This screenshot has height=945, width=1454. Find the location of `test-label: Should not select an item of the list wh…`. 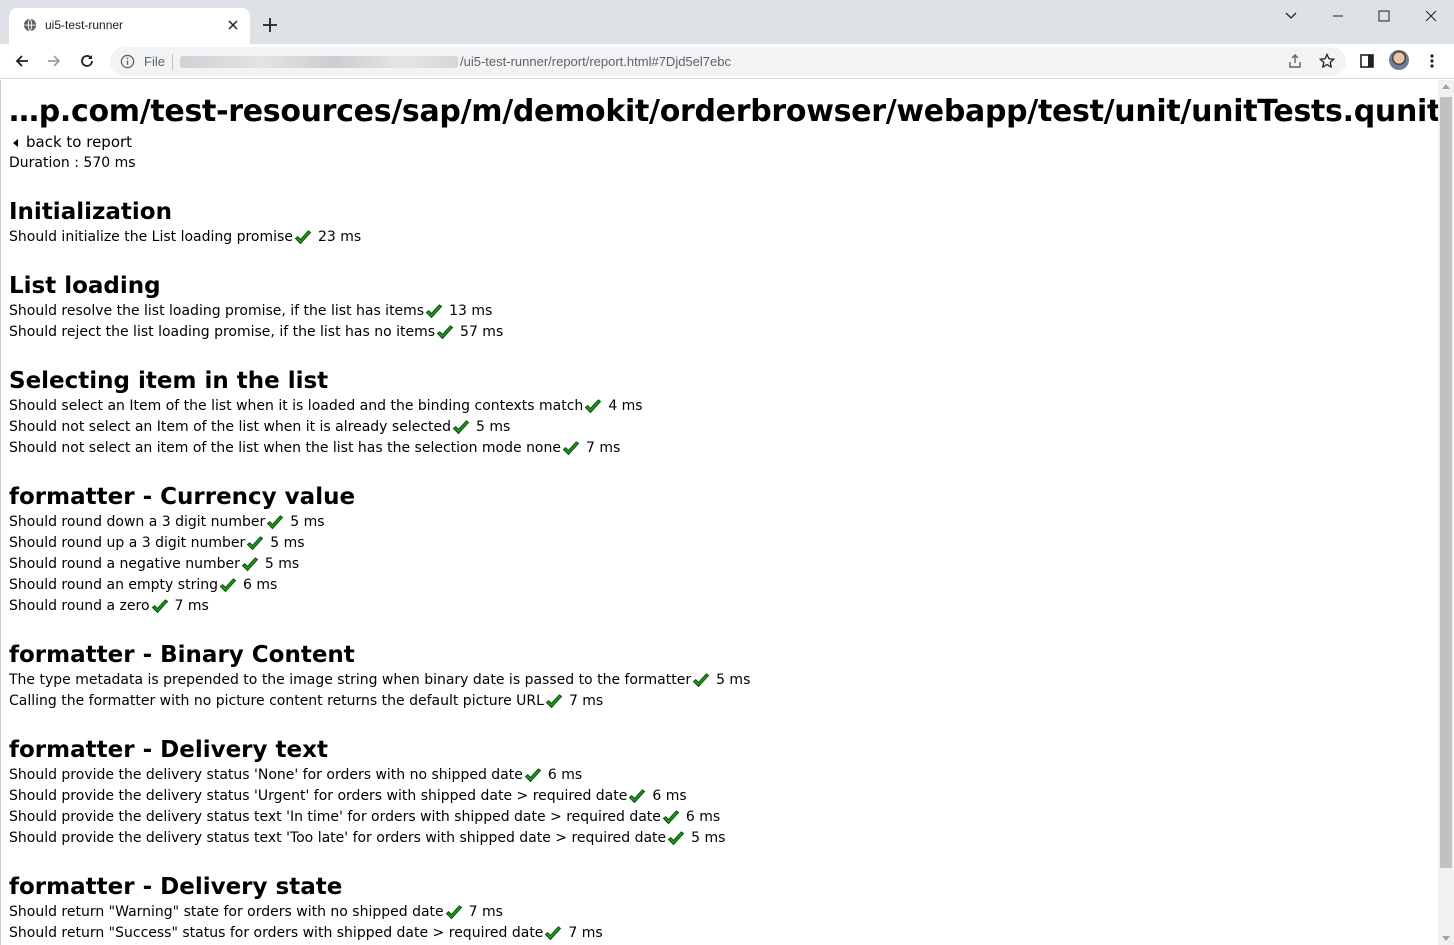

test-label: Should not select an item of the list wh… is located at coordinates (285, 448).